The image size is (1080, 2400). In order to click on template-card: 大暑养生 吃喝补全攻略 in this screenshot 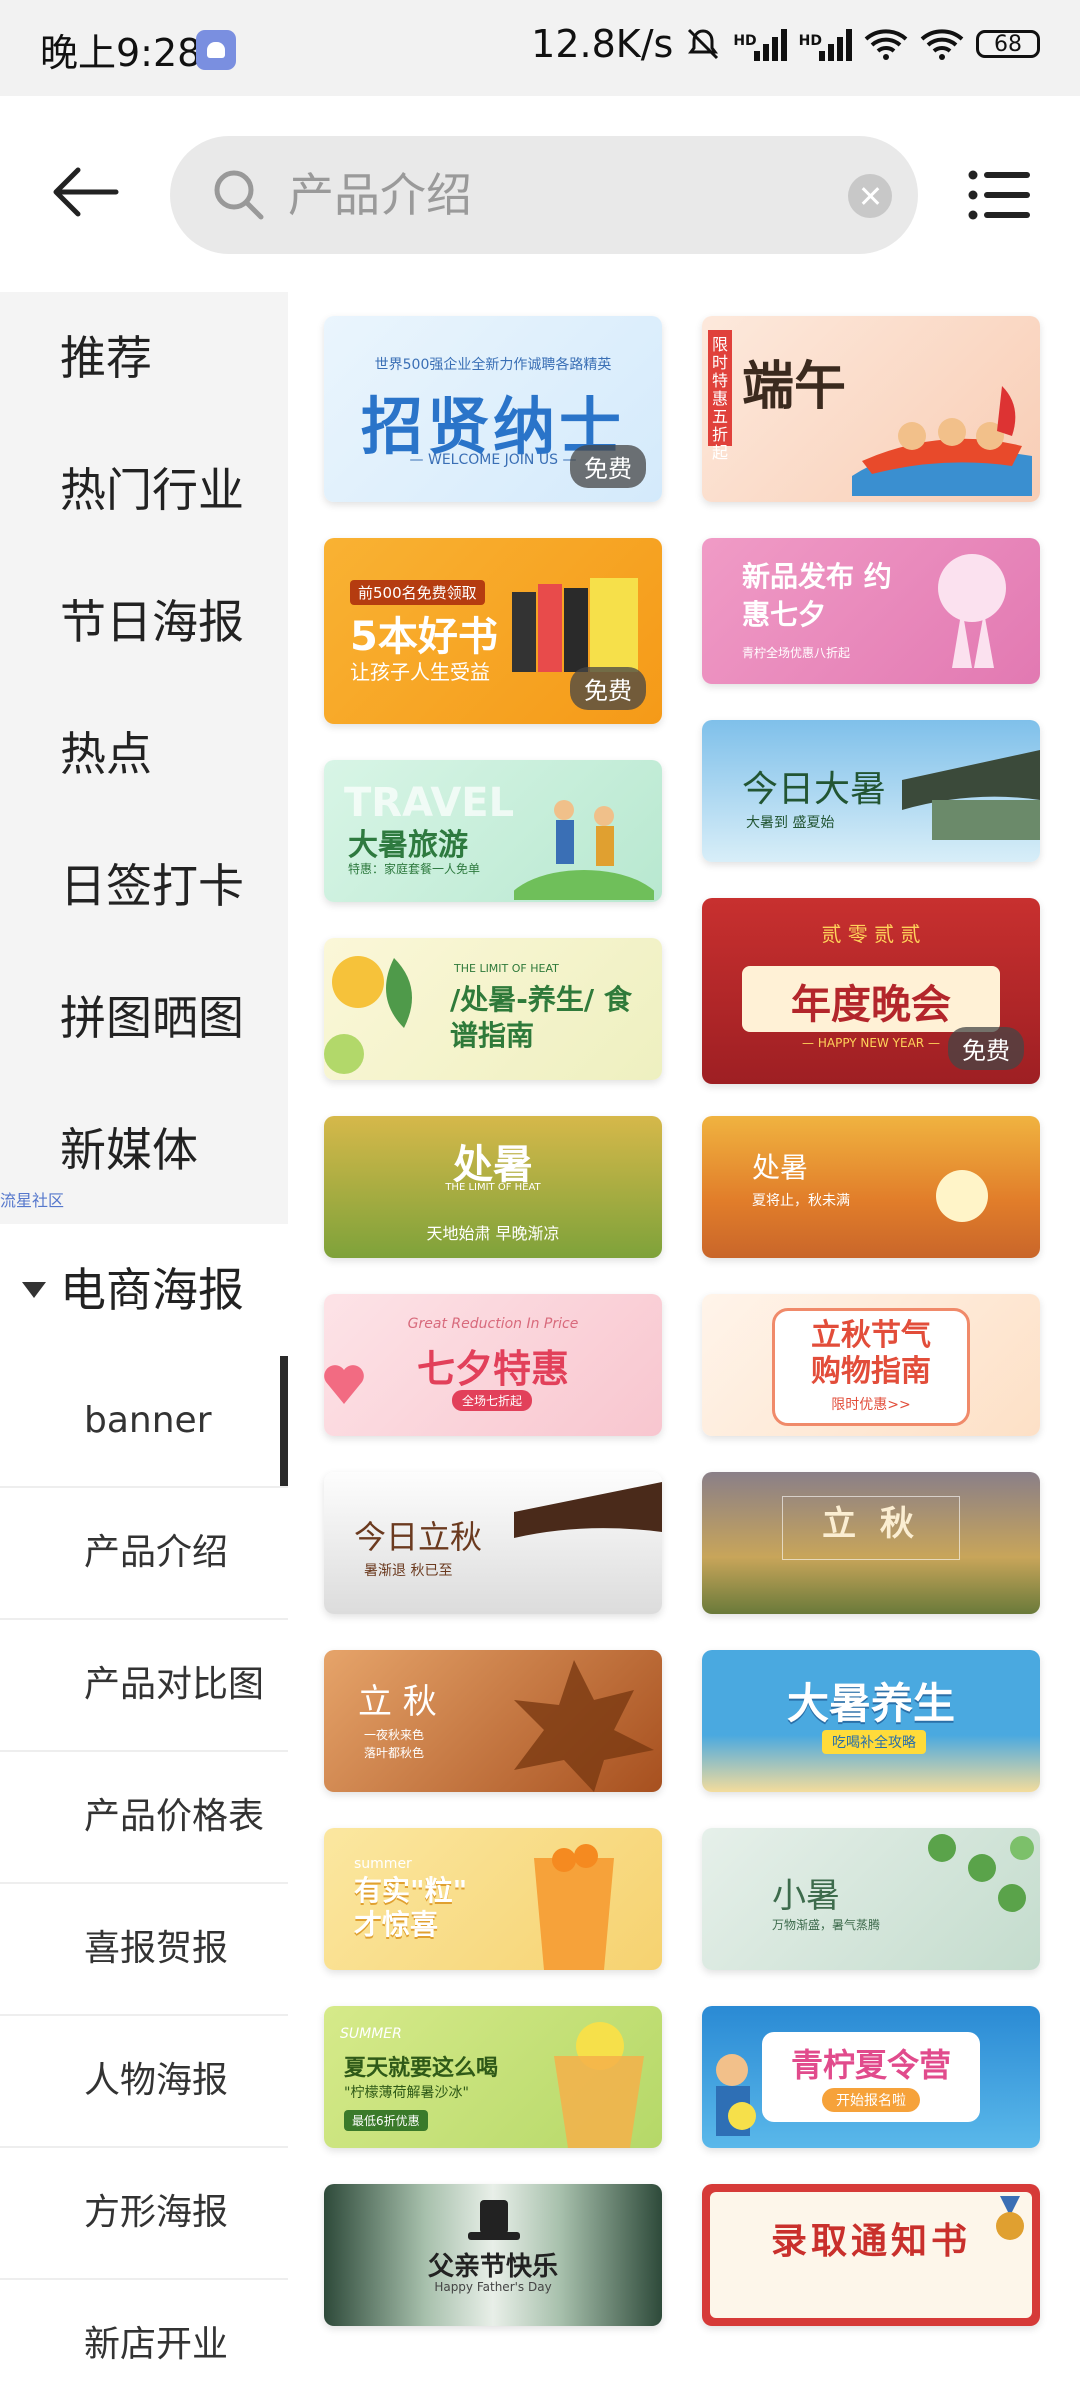, I will do `click(871, 1721)`.